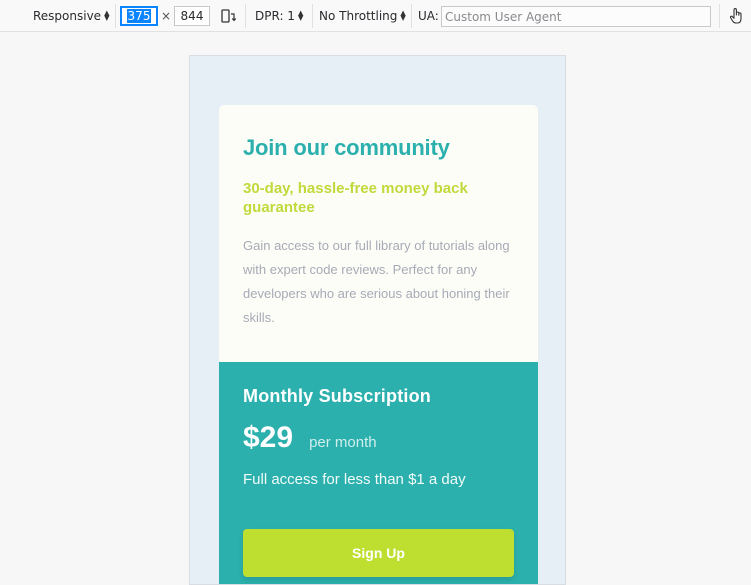 Image resolution: width=751 pixels, height=585 pixels. What do you see at coordinates (576, 16) in the screenshot?
I see `user-agent-input: Custom User Agent` at bounding box center [576, 16].